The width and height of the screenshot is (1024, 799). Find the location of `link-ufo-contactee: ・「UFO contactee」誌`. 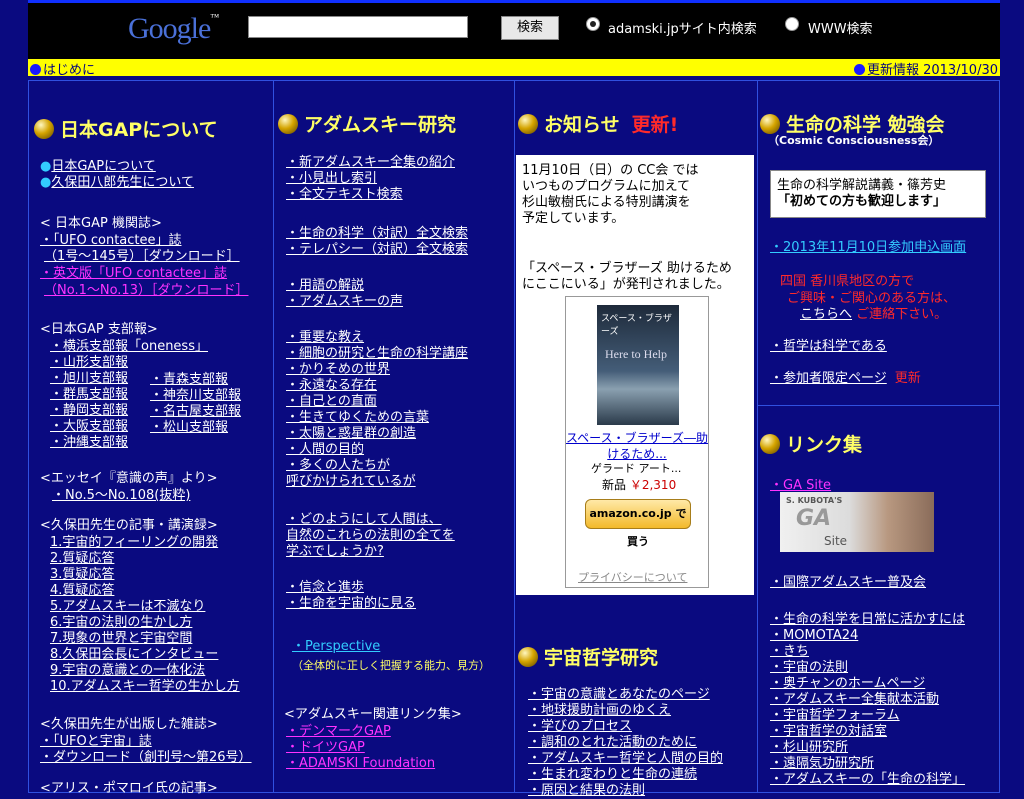

link-ufo-contactee: ・「UFO contactee」誌 is located at coordinates (111, 241).